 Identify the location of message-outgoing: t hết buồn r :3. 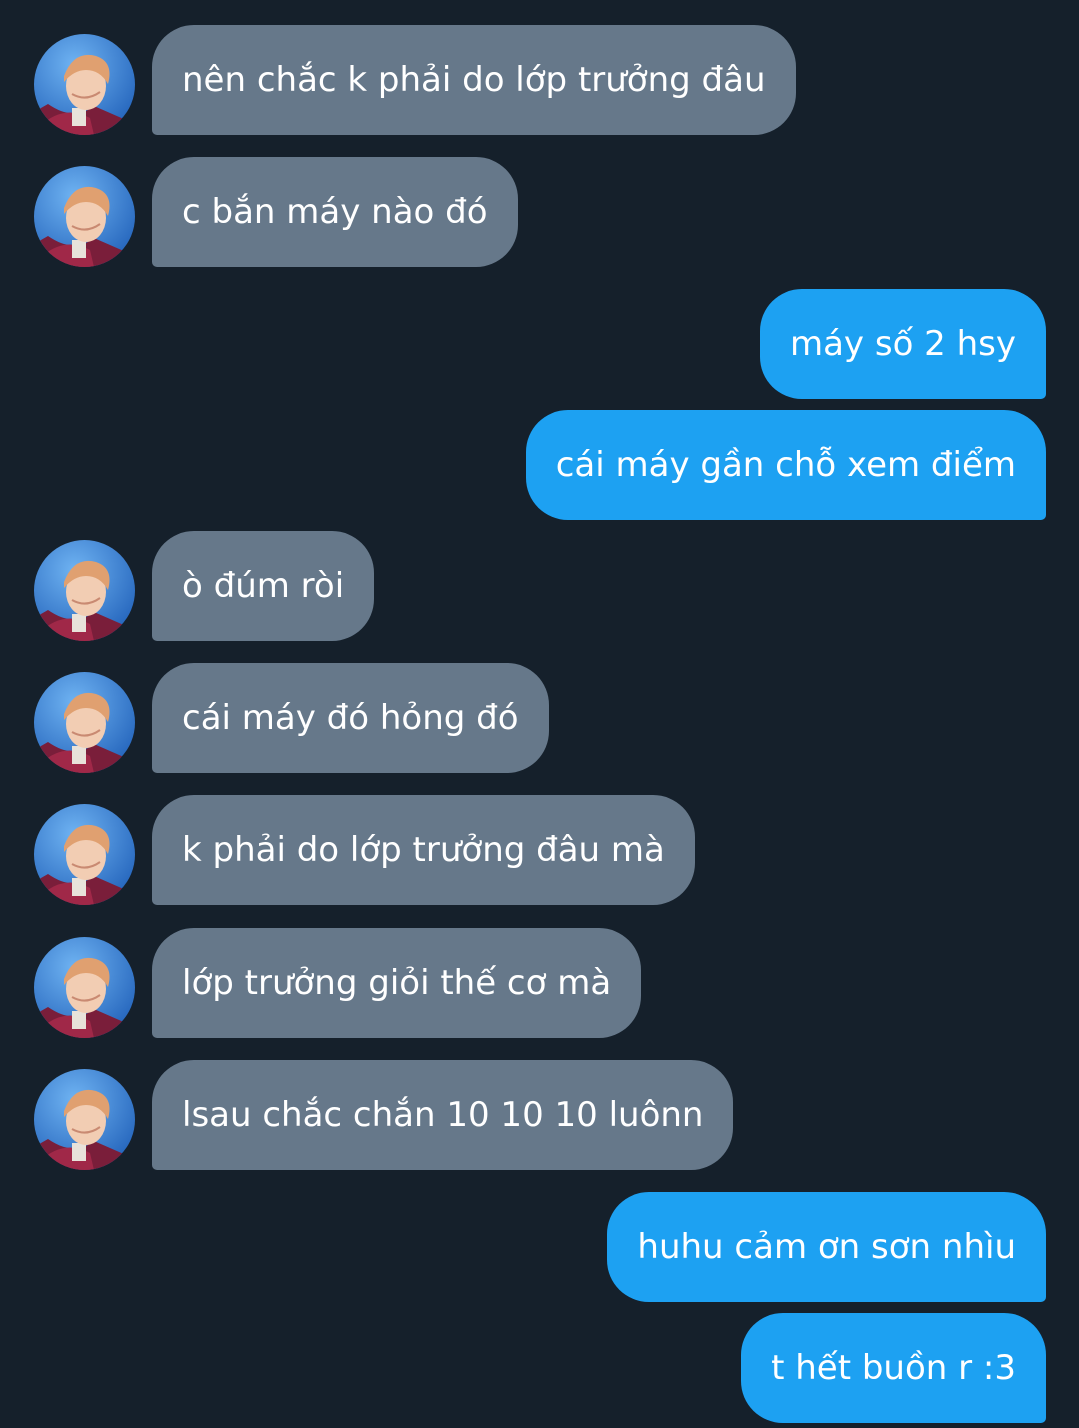
(539, 1368).